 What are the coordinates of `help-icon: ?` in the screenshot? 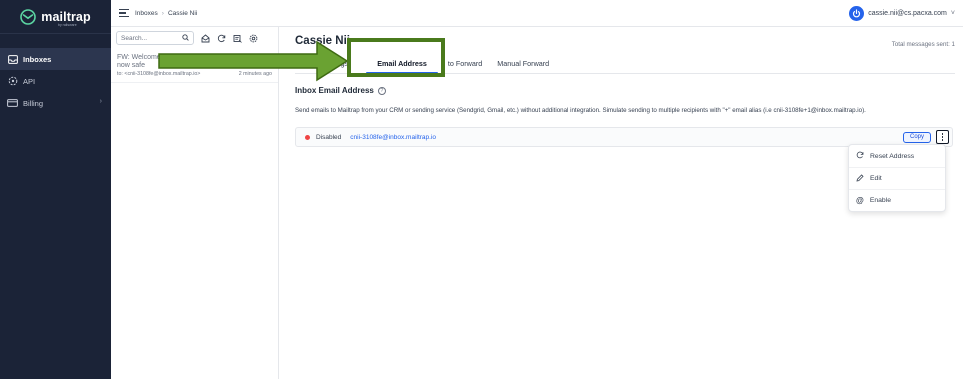 It's located at (381, 90).